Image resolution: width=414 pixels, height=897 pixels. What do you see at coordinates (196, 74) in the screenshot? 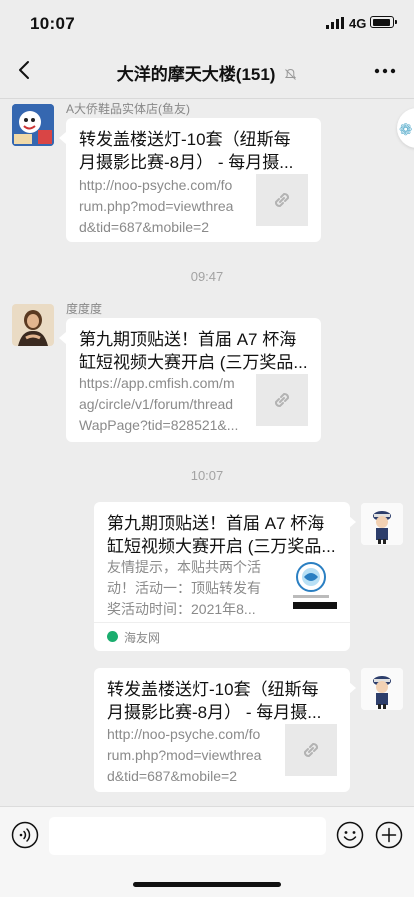
I see `chat-title-text: 大洋的摩天大楼(151)` at bounding box center [196, 74].